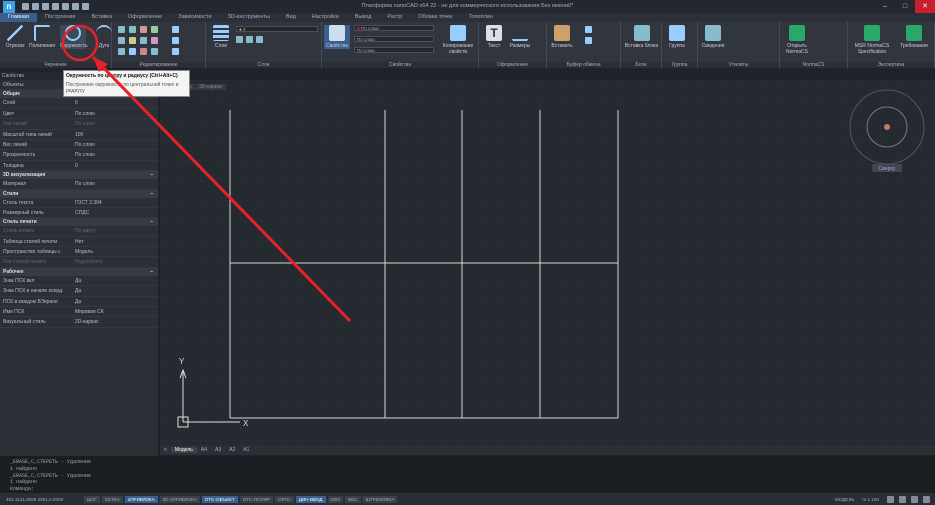  I want to click on status-toggle-3: 3D оПРИВЯЗКА, so click(179, 499).